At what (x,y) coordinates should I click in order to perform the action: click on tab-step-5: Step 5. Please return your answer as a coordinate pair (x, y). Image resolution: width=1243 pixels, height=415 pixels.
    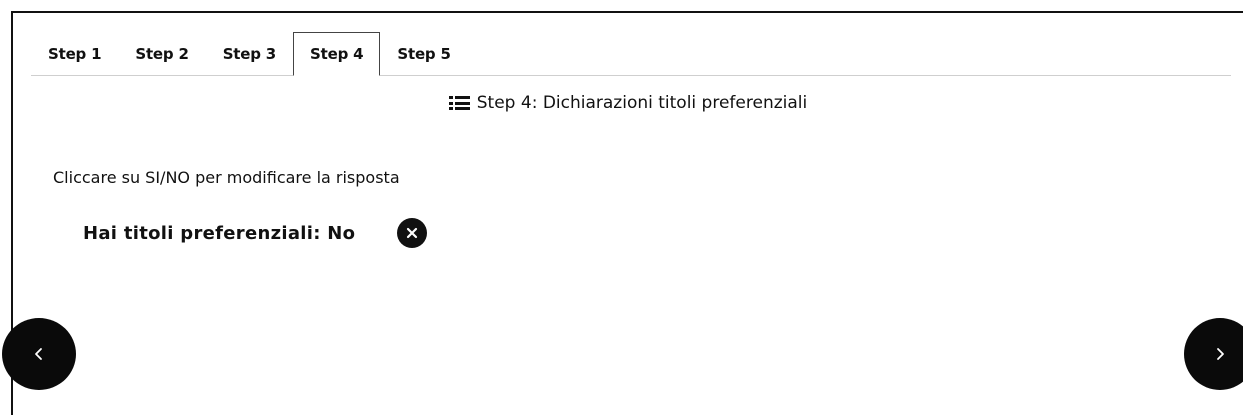
    Looking at the image, I should click on (423, 53).